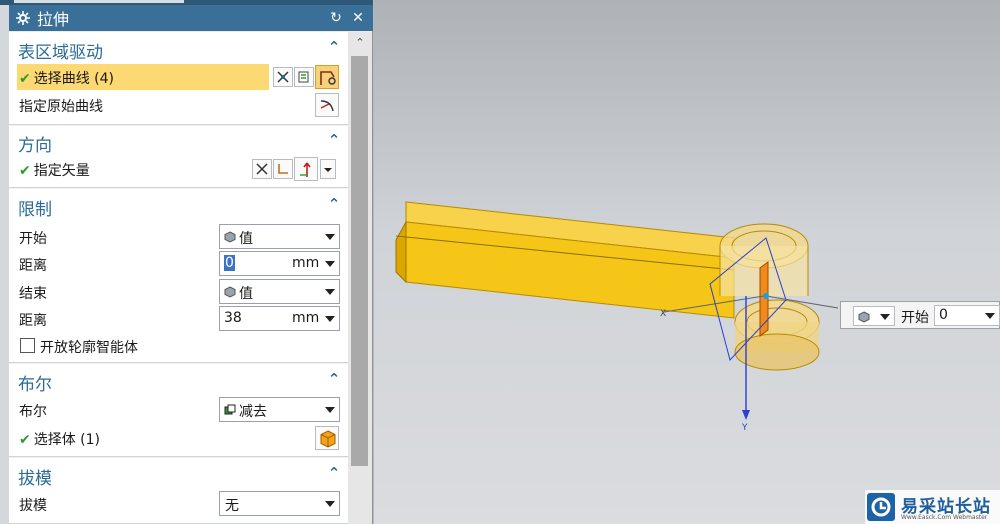  What do you see at coordinates (33, 239) in the screenshot?
I see `start-label: 开始` at bounding box center [33, 239].